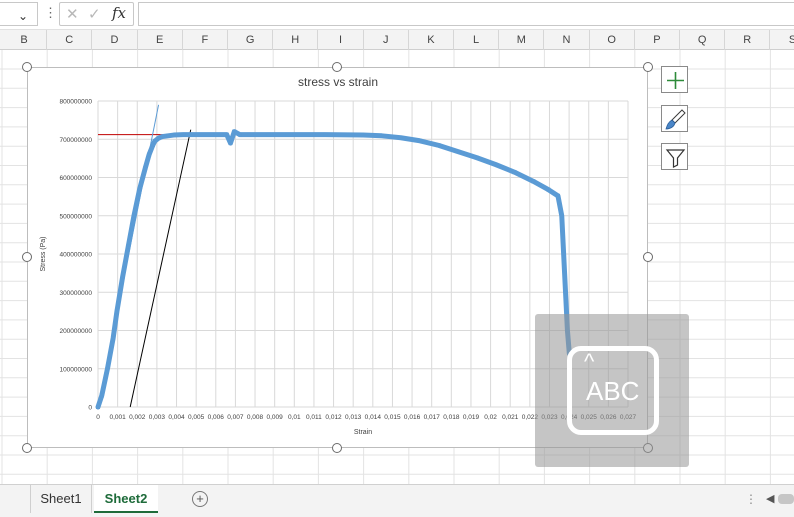 Image resolution: width=794 pixels, height=517 pixels. I want to click on resize-handle-top-left, so click(27, 67).